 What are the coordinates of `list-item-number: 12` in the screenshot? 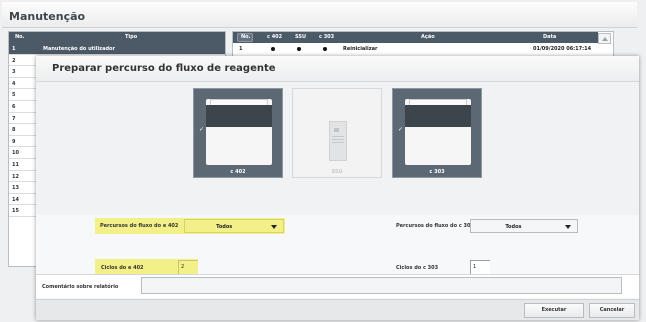 It's located at (15, 176).